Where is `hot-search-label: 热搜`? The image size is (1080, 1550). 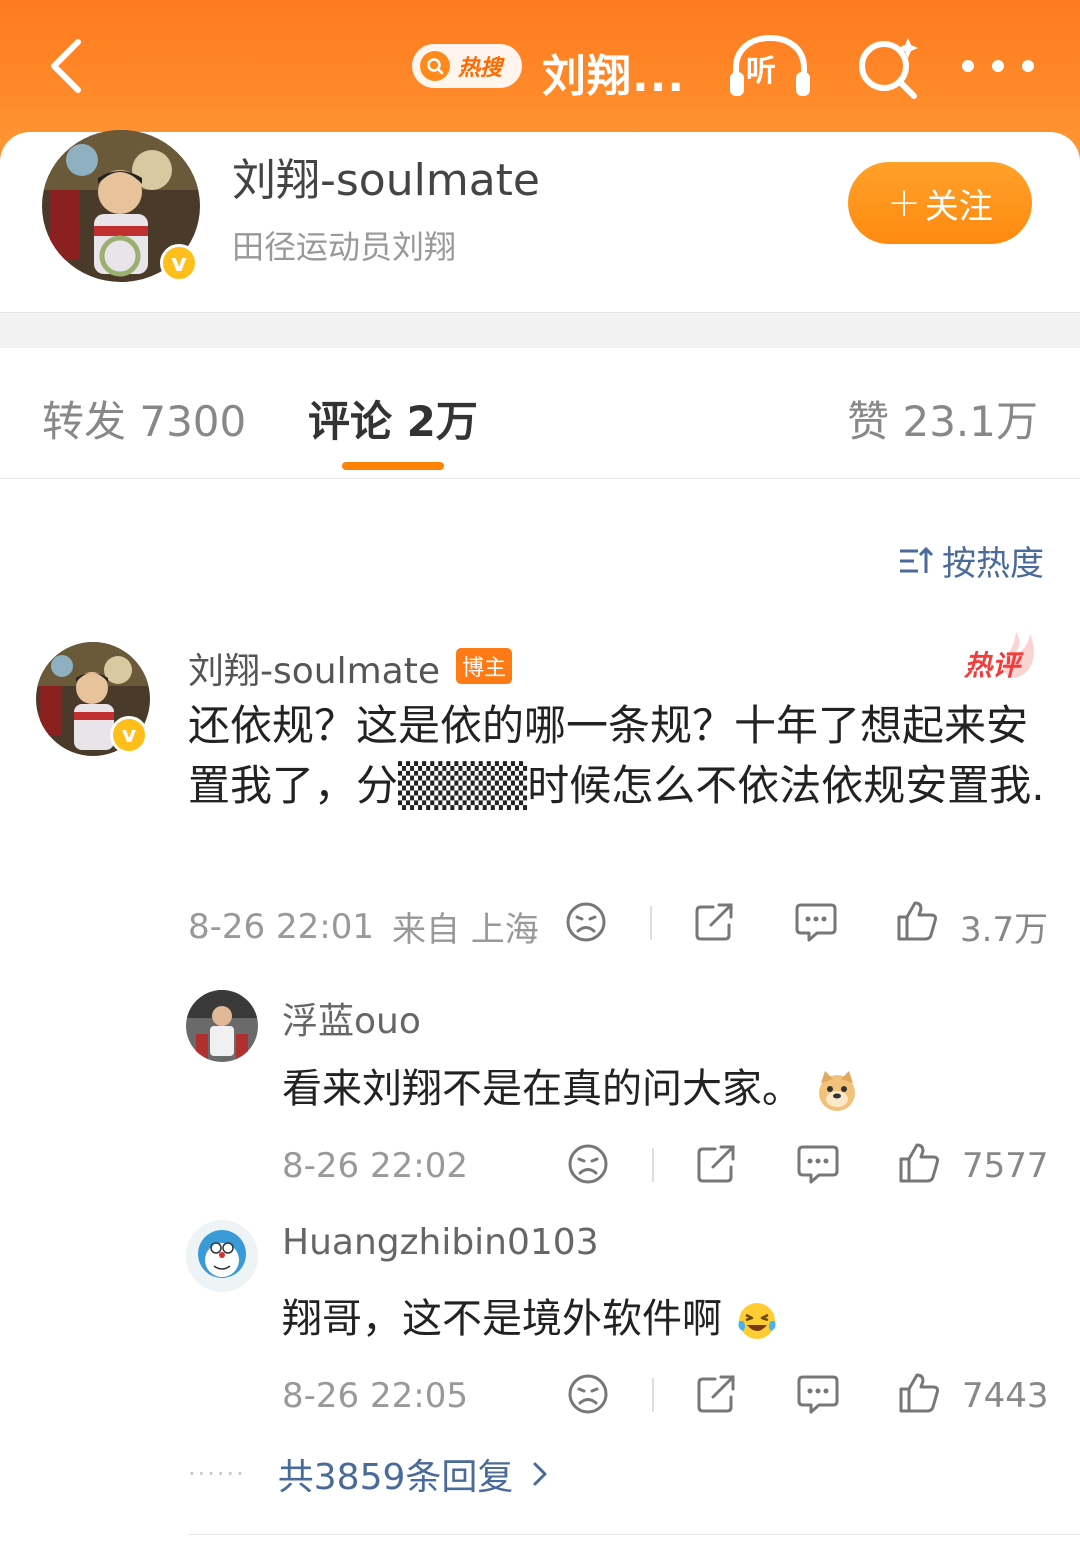 hot-search-label: 热搜 is located at coordinates (480, 68).